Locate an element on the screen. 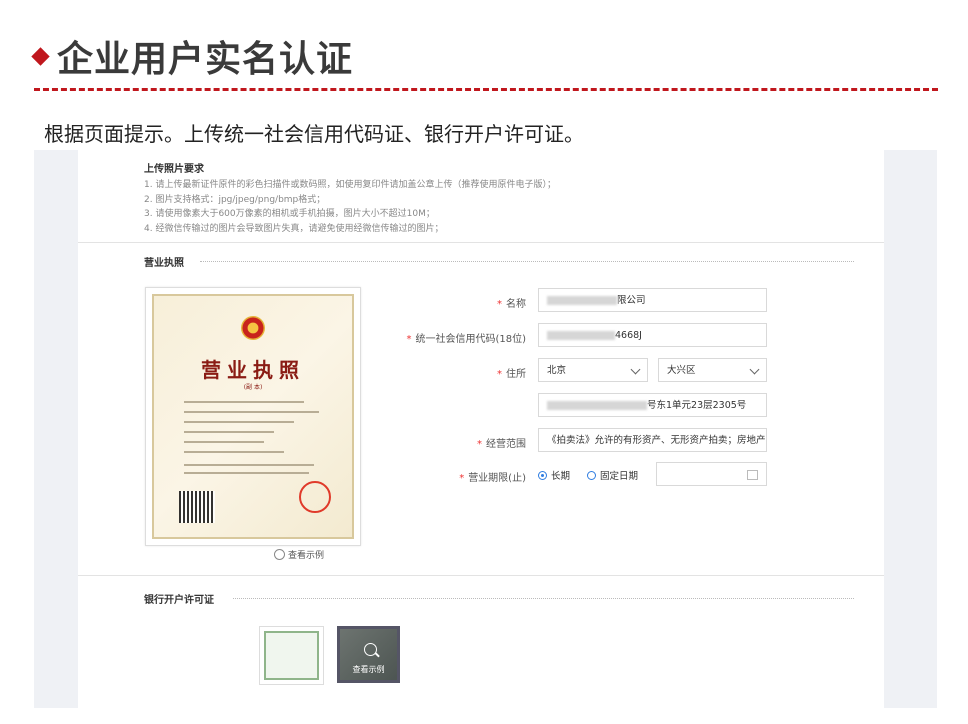  name-input: 限公司 is located at coordinates (652, 300).